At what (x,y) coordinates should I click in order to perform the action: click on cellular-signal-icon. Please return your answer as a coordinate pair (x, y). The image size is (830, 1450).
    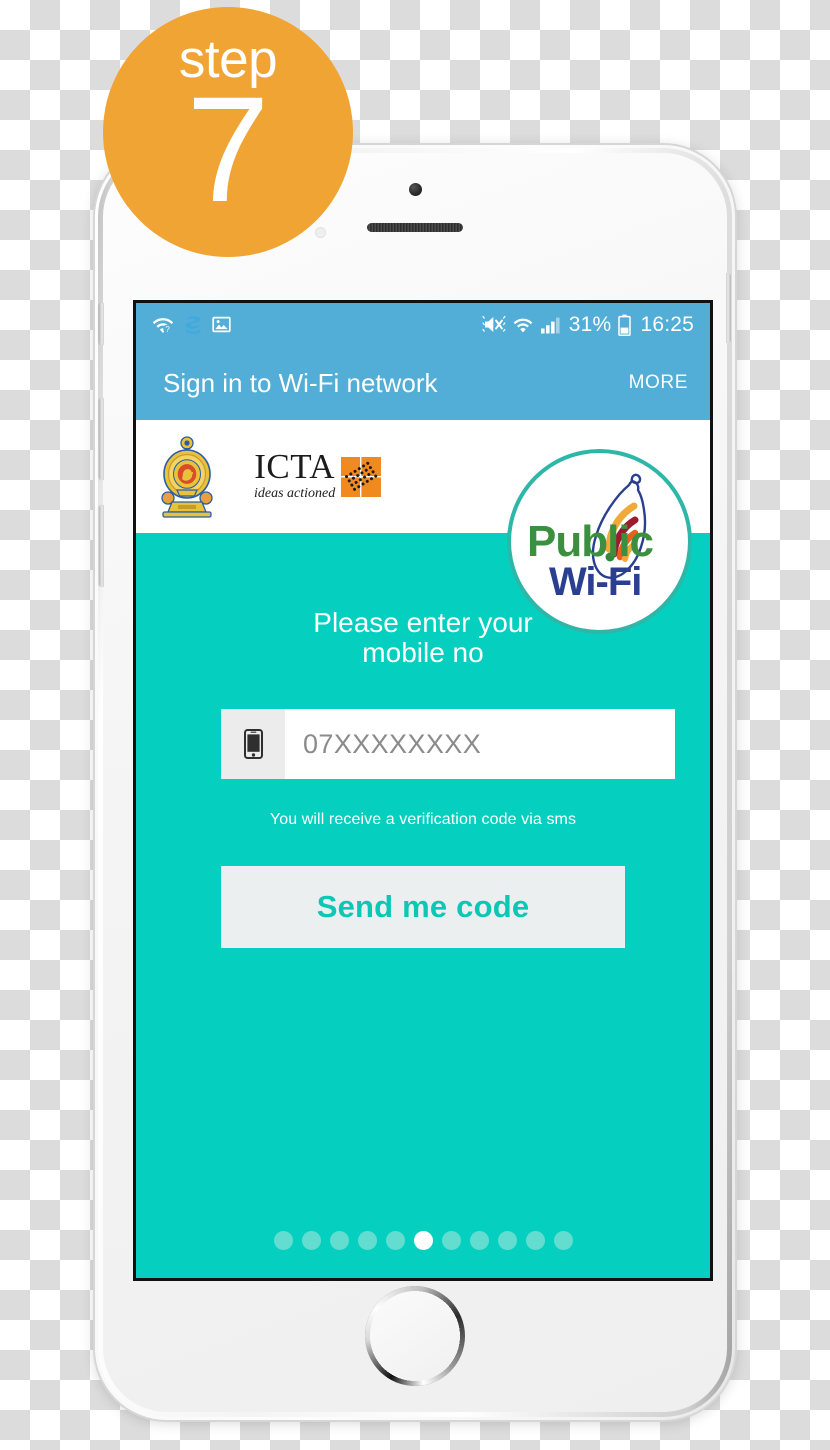
    Looking at the image, I should click on (550, 325).